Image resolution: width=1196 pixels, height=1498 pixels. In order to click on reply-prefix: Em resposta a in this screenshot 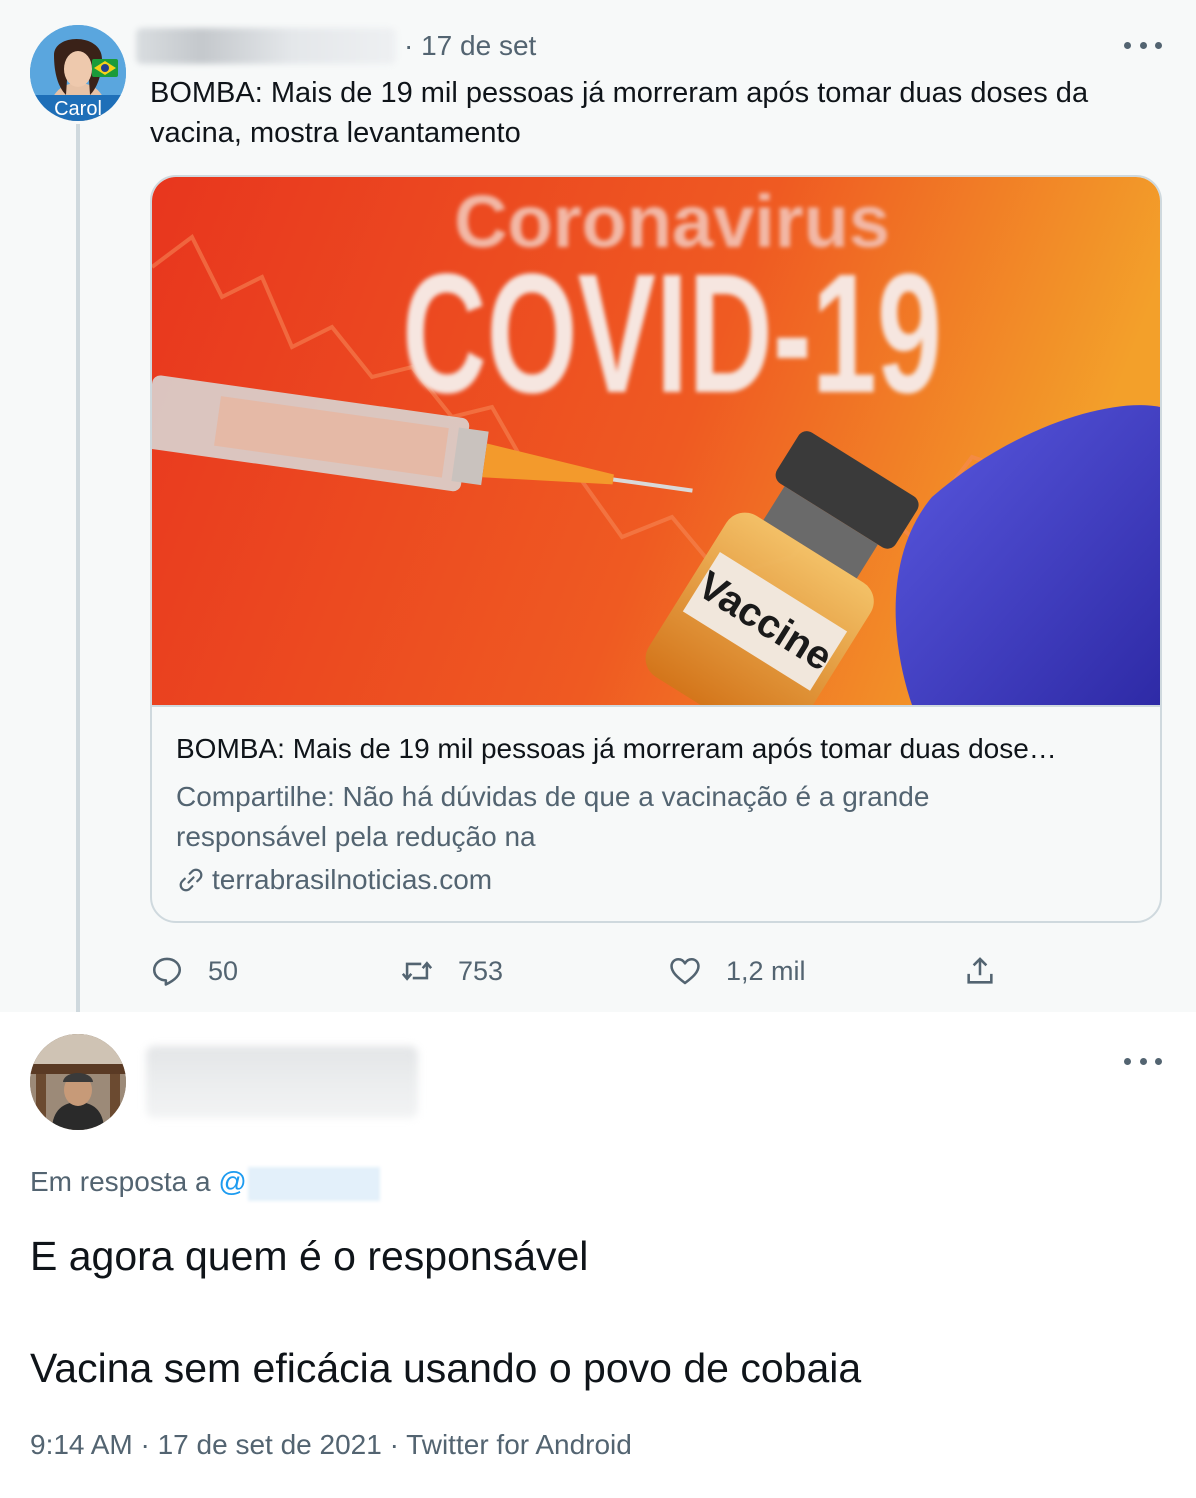, I will do `click(124, 1181)`.